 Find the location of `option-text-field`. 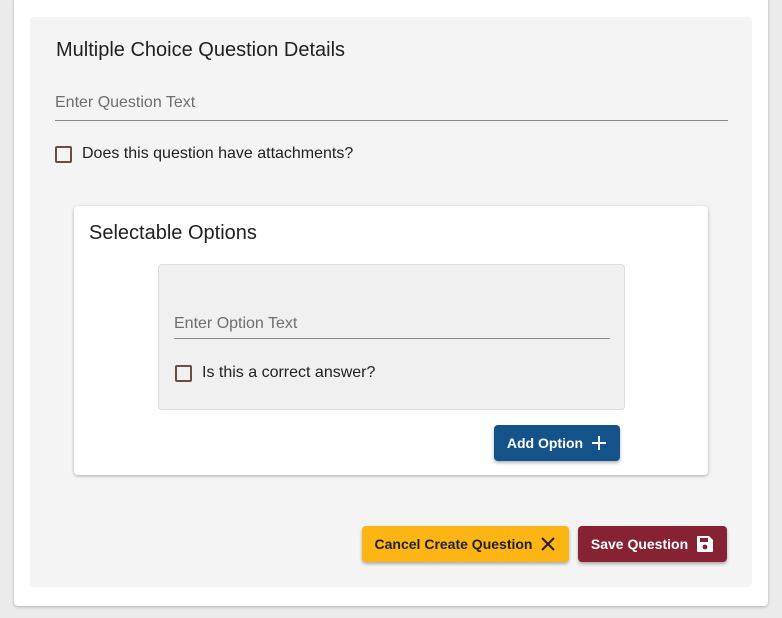

option-text-field is located at coordinates (392, 325).